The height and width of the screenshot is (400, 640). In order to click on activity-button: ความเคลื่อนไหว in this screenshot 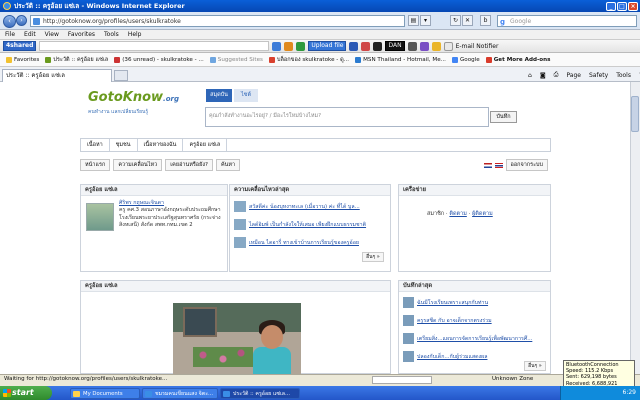, I will do `click(138, 165)`.